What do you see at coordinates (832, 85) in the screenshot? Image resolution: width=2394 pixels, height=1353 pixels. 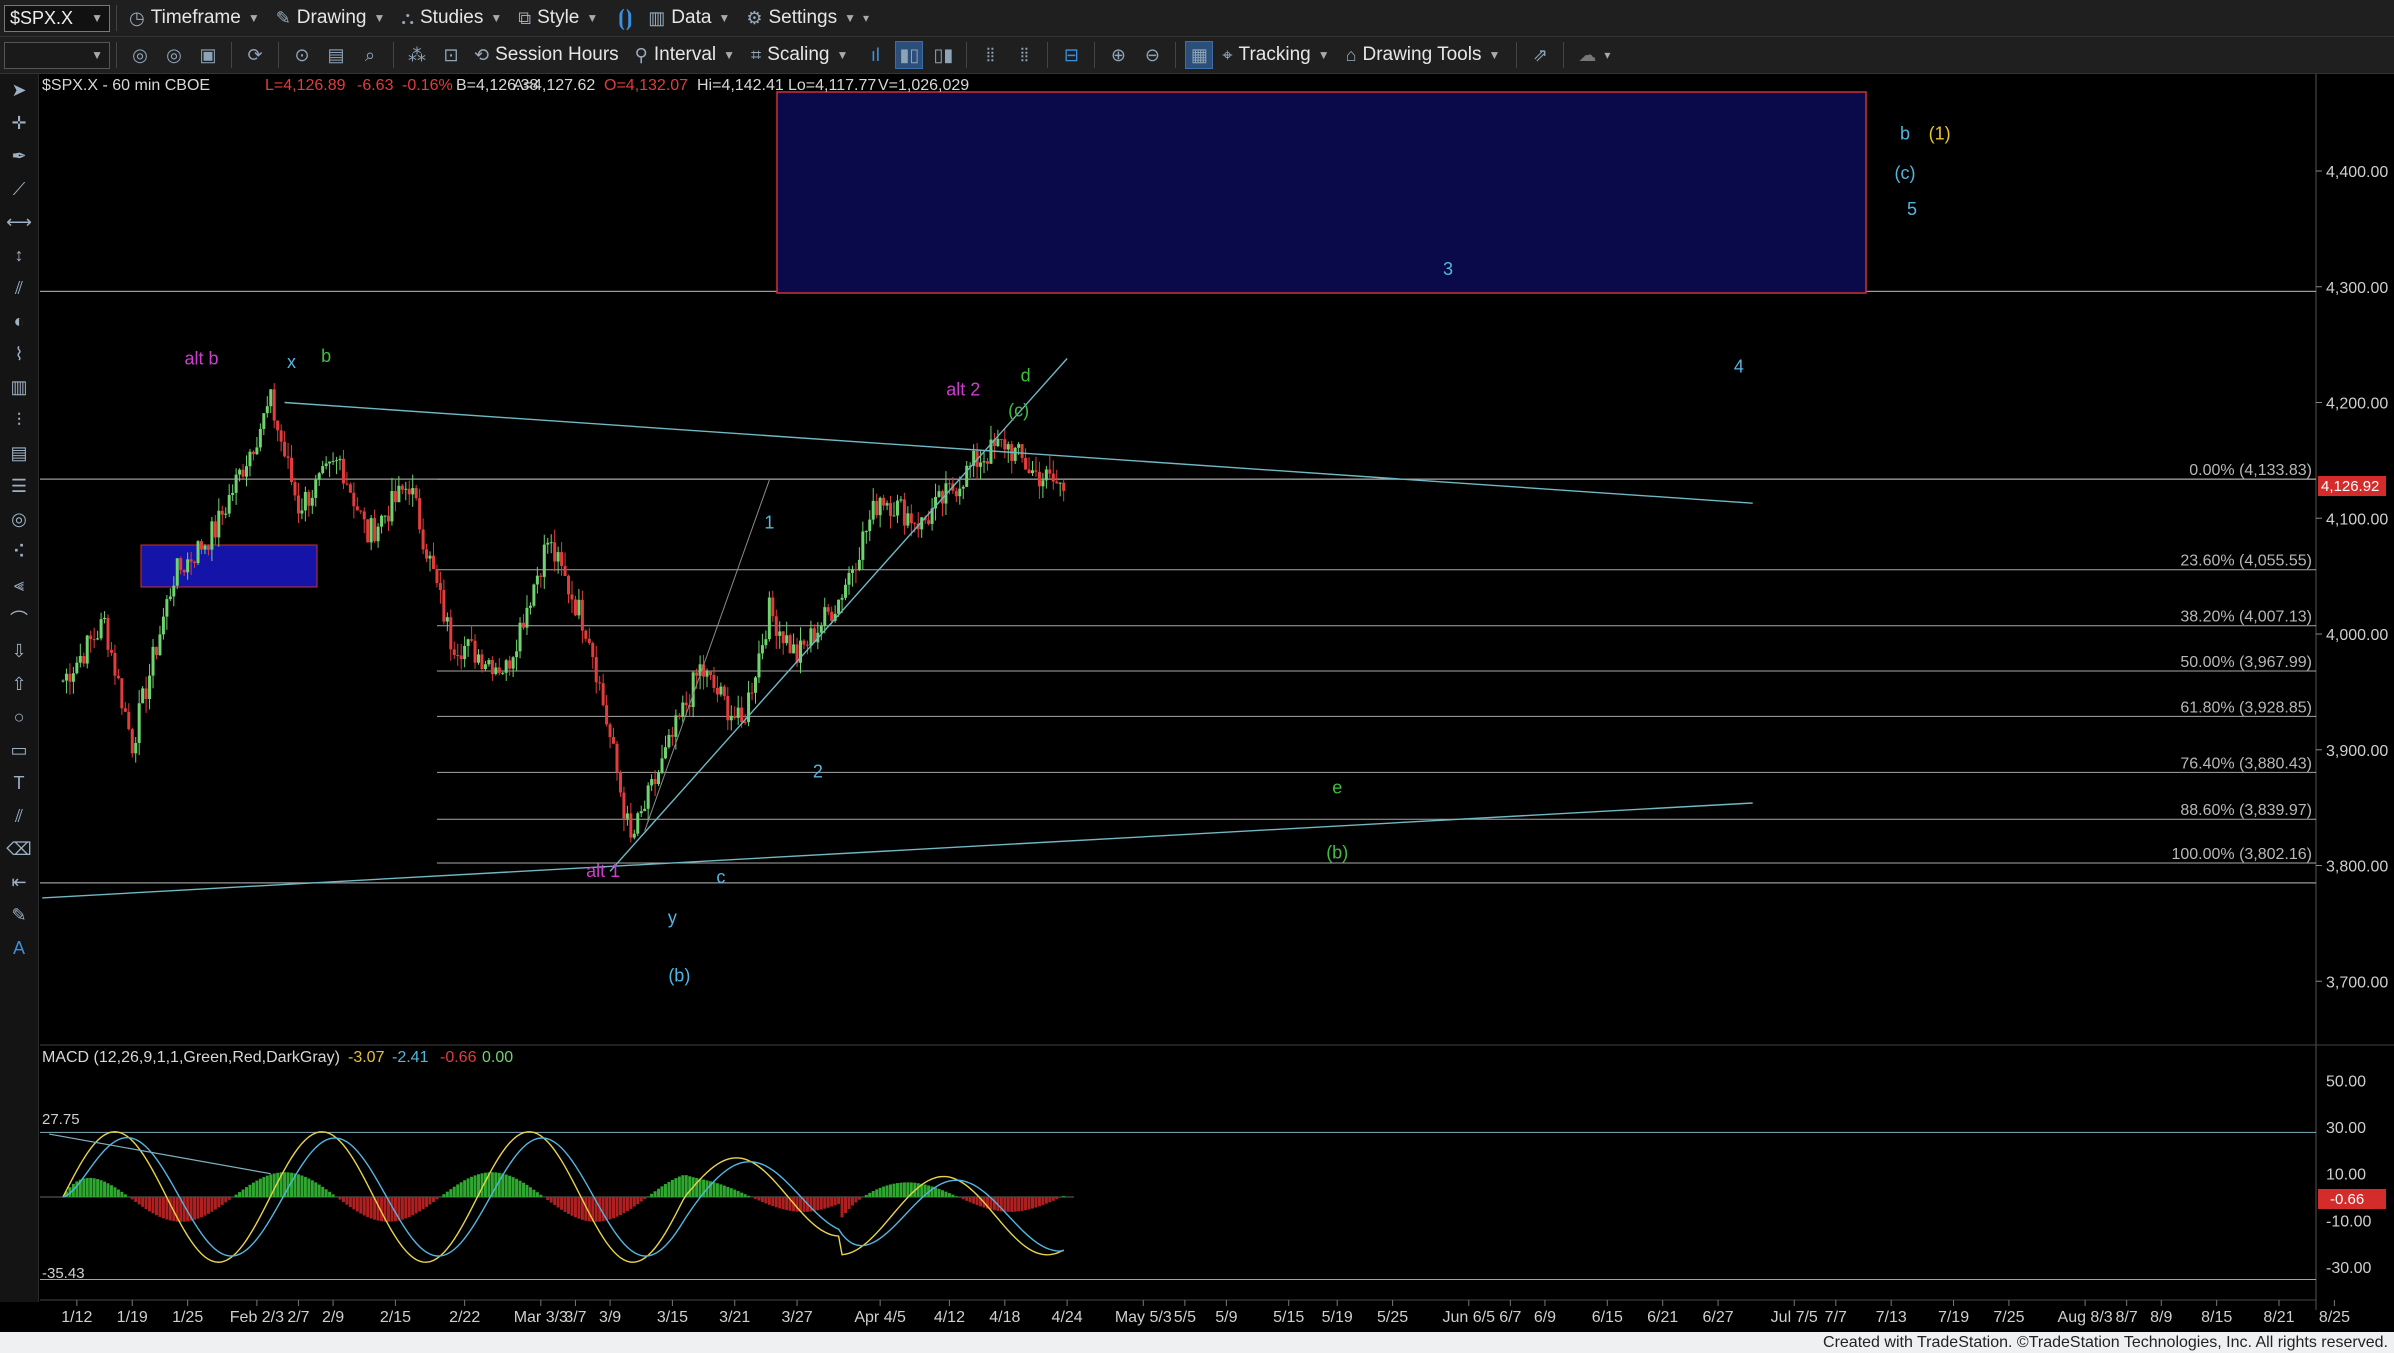 I see `low-price: Lo=4,117.77` at bounding box center [832, 85].